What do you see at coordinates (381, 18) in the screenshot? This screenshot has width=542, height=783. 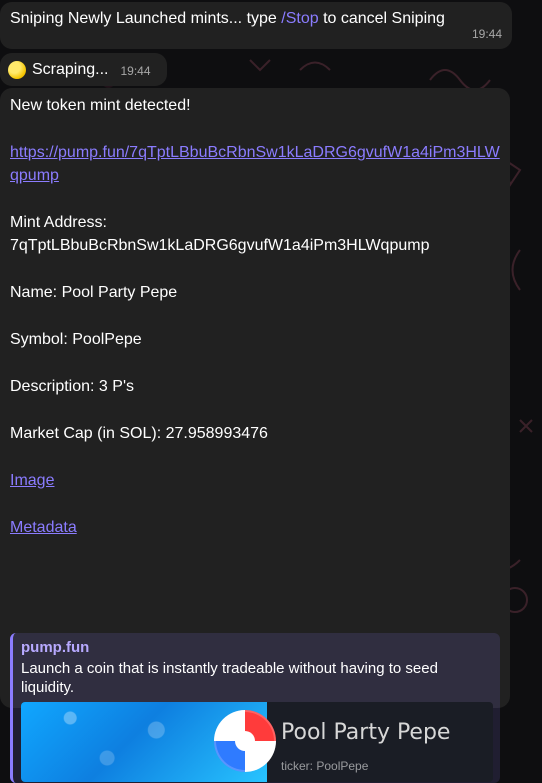 I see `message-text-post: to cancel Sniping` at bounding box center [381, 18].